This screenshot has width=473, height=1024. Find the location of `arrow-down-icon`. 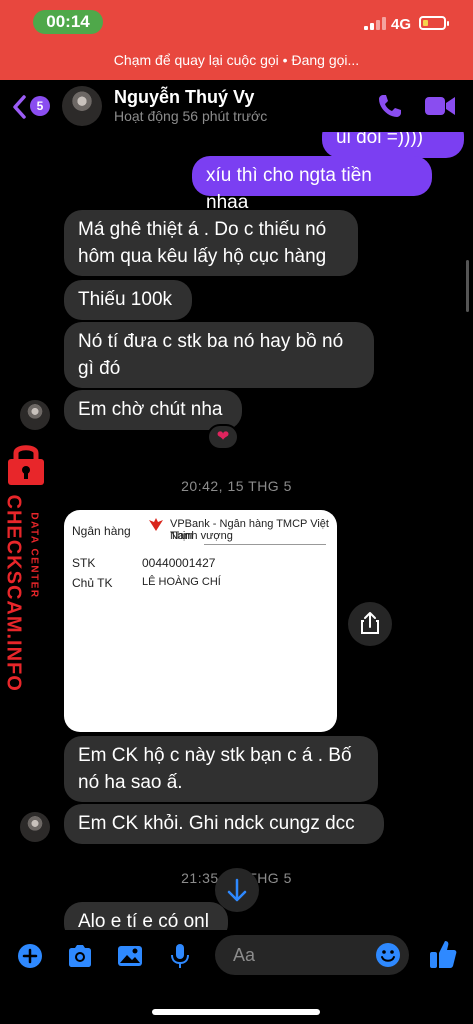

arrow-down-icon is located at coordinates (237, 890).